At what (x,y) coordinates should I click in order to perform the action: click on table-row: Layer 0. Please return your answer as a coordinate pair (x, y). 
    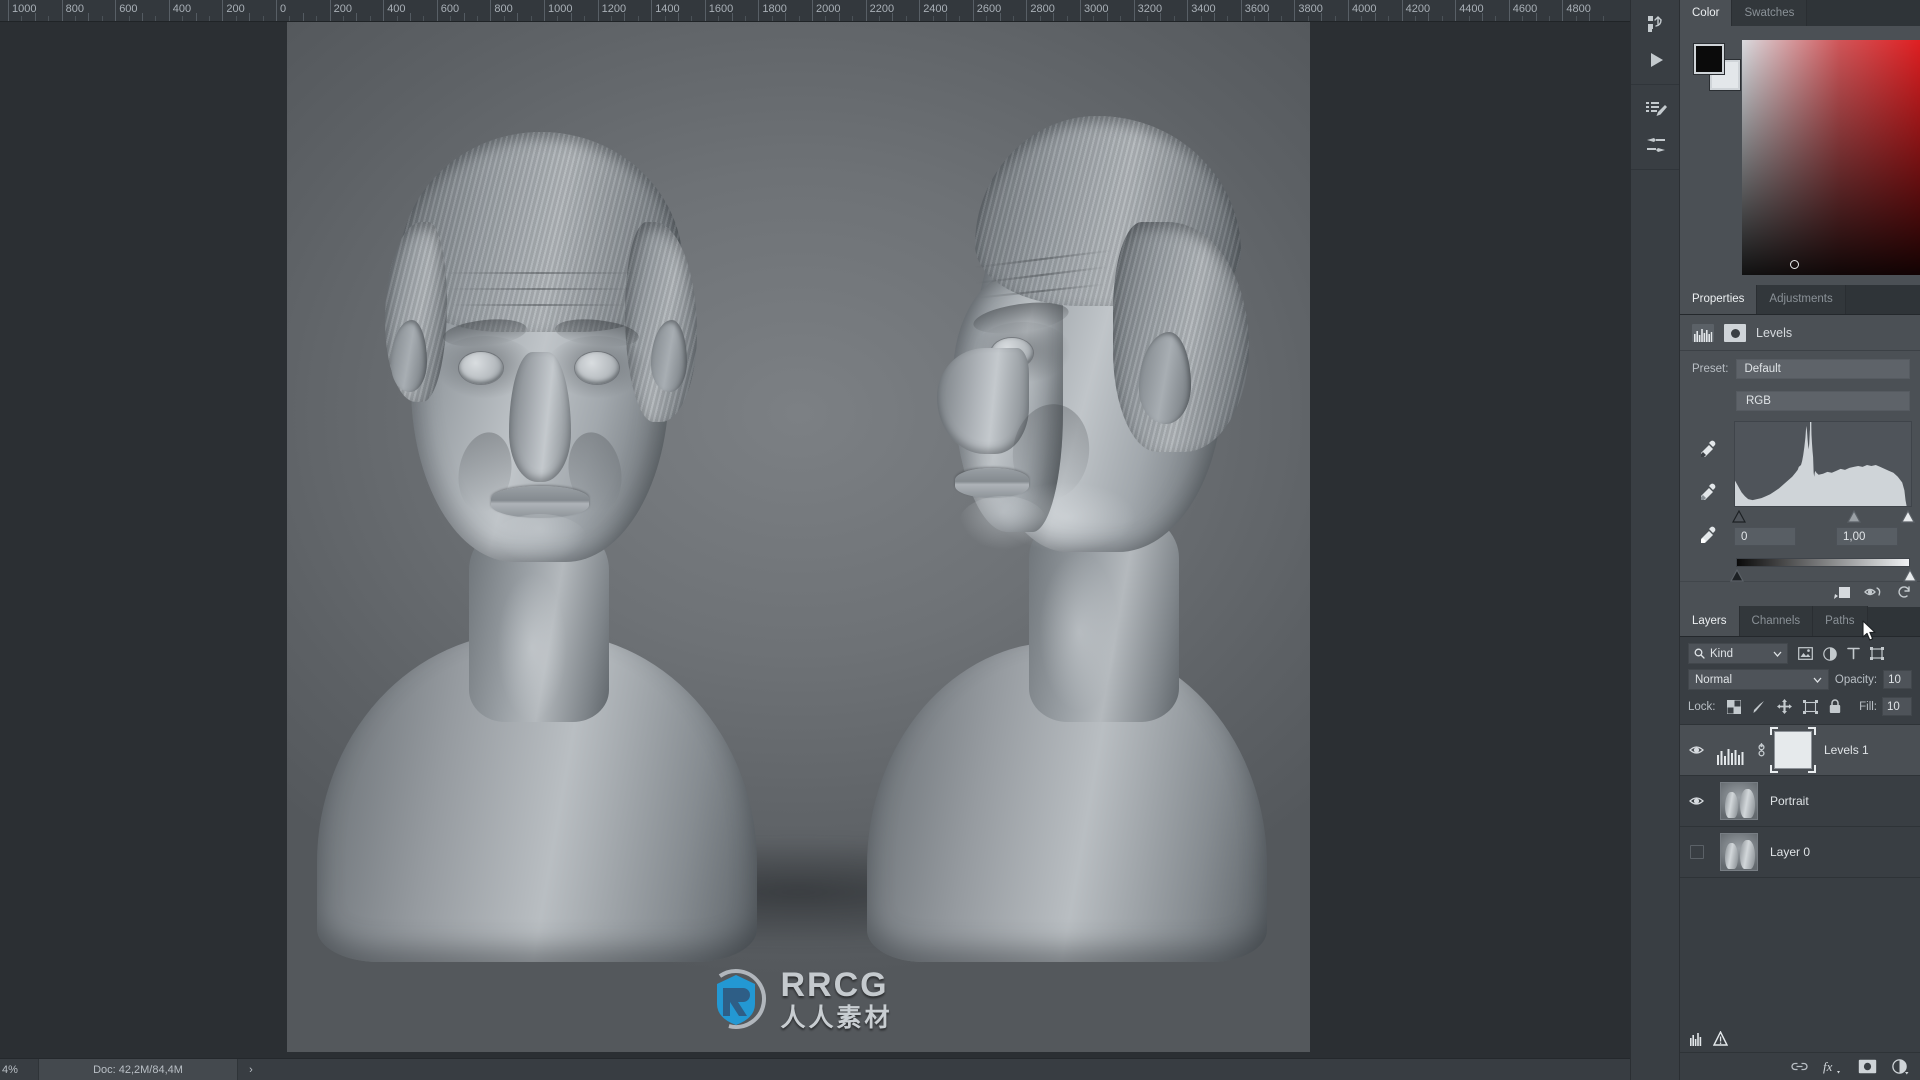
    Looking at the image, I should click on (1800, 852).